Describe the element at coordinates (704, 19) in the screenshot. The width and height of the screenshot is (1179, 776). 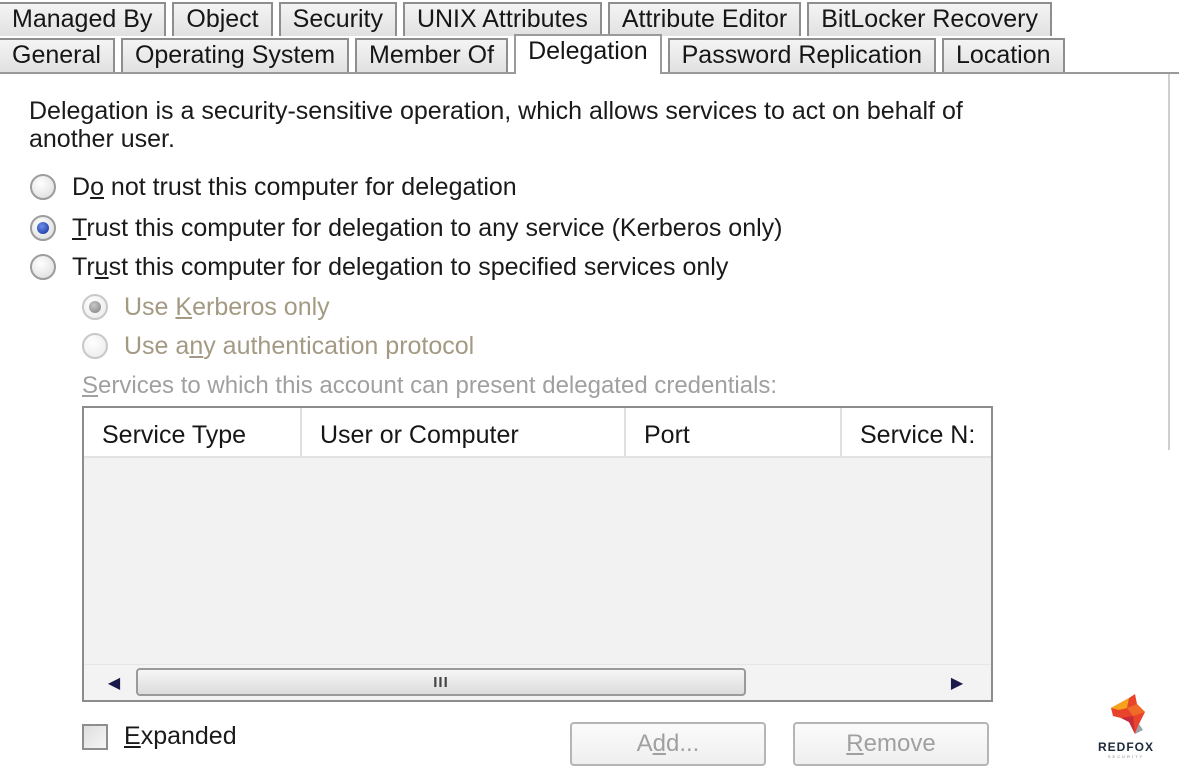
I see `tab-attribute-editor: Attribute Editor` at that location.